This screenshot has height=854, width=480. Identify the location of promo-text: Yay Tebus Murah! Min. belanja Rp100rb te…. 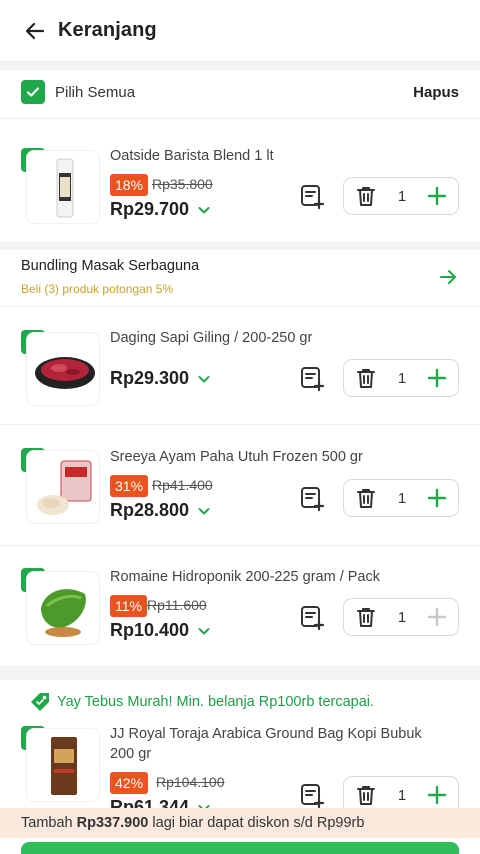
(216, 702).